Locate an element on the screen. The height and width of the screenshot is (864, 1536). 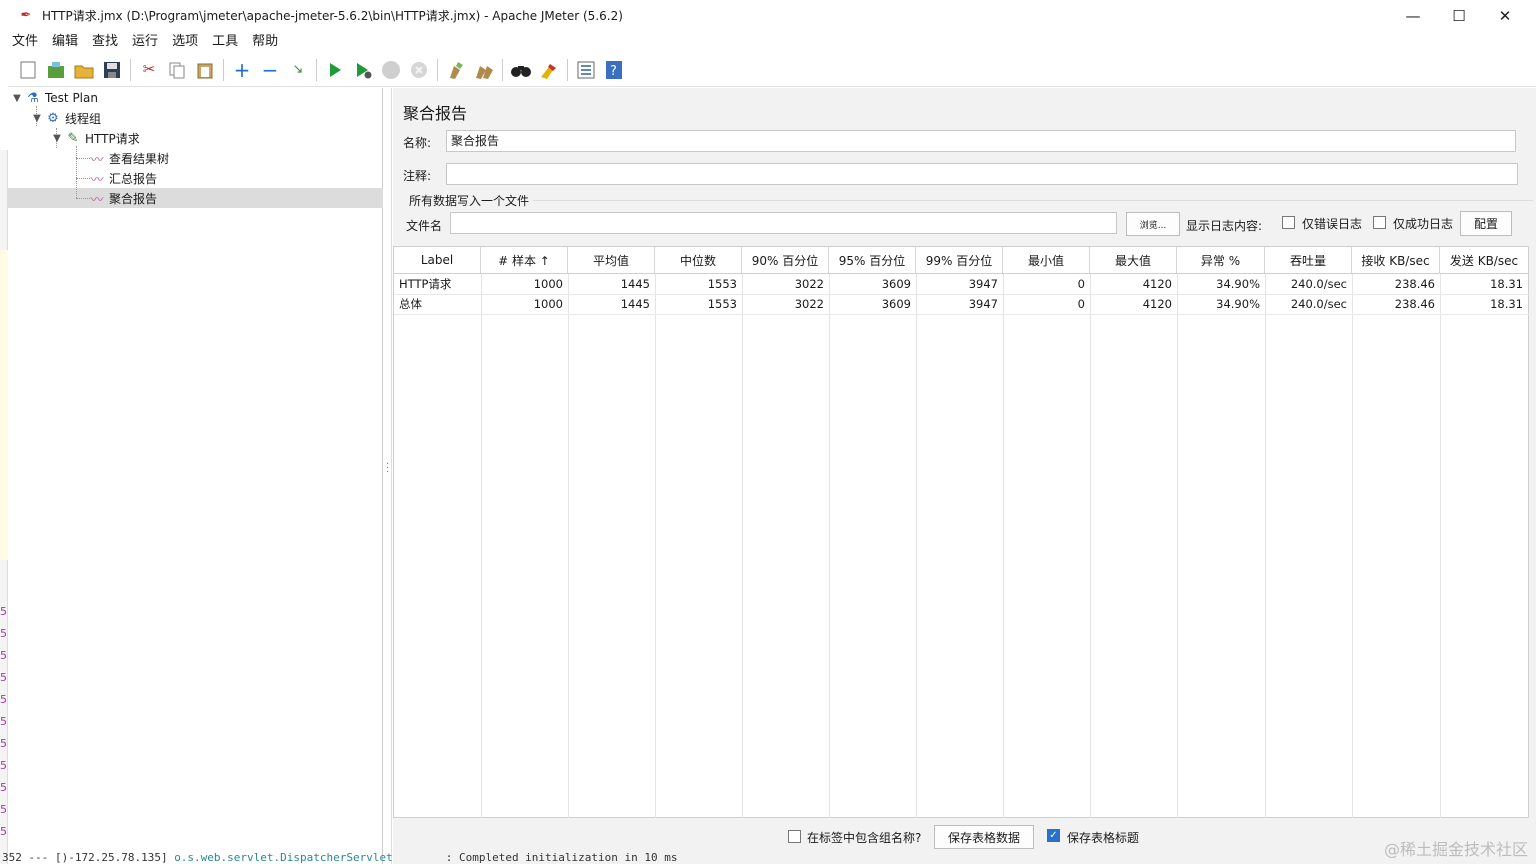
pipette-icon: ✎ is located at coordinates (73, 138).